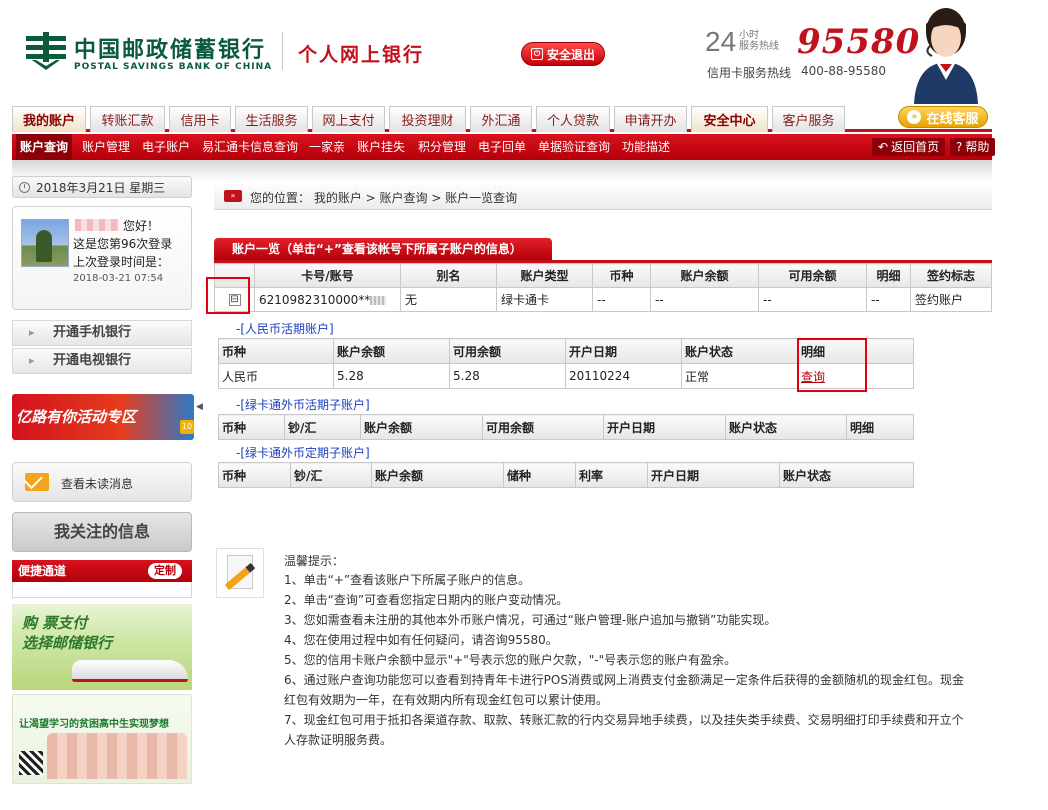 This screenshot has height=810, width=1048. Describe the element at coordinates (914, 117) in the screenshot. I see `double-chevron-icon: »` at that location.